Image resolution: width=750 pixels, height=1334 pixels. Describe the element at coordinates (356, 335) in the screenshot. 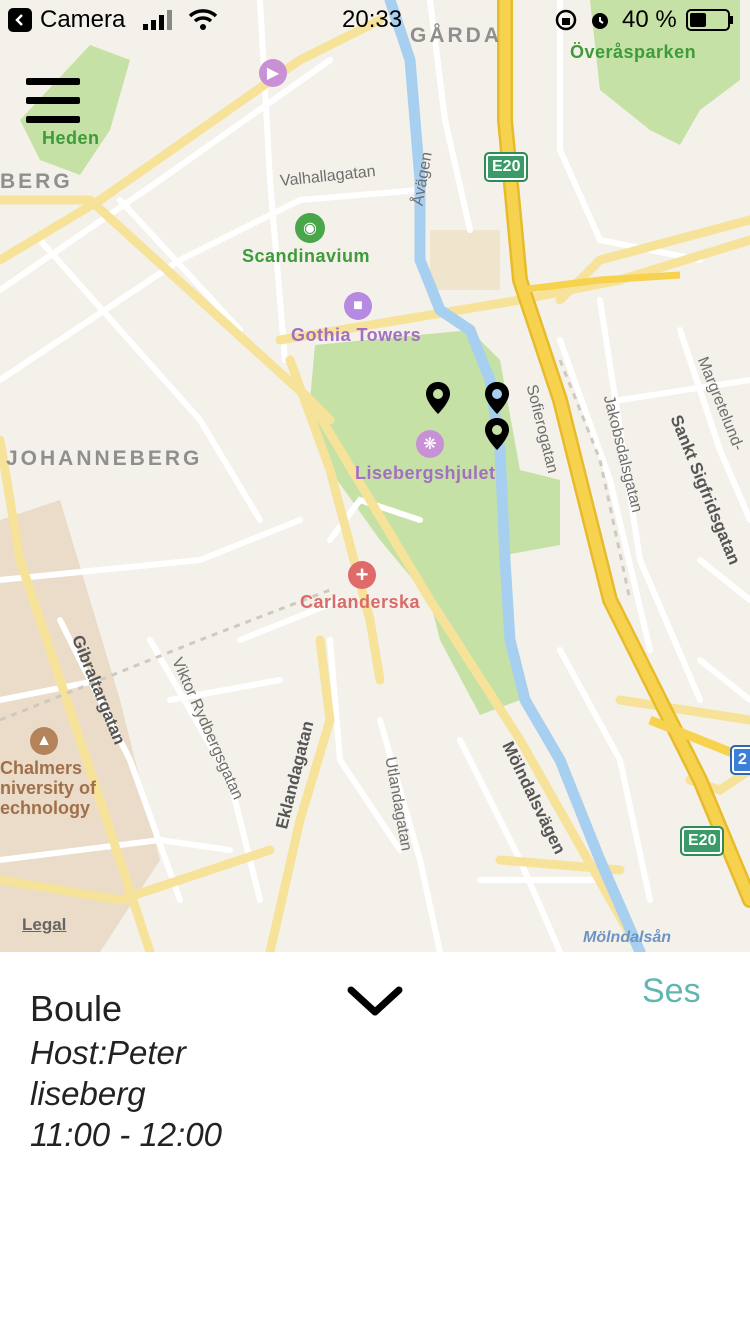

I see `label-gothia-towers: Gothia Towers` at that location.